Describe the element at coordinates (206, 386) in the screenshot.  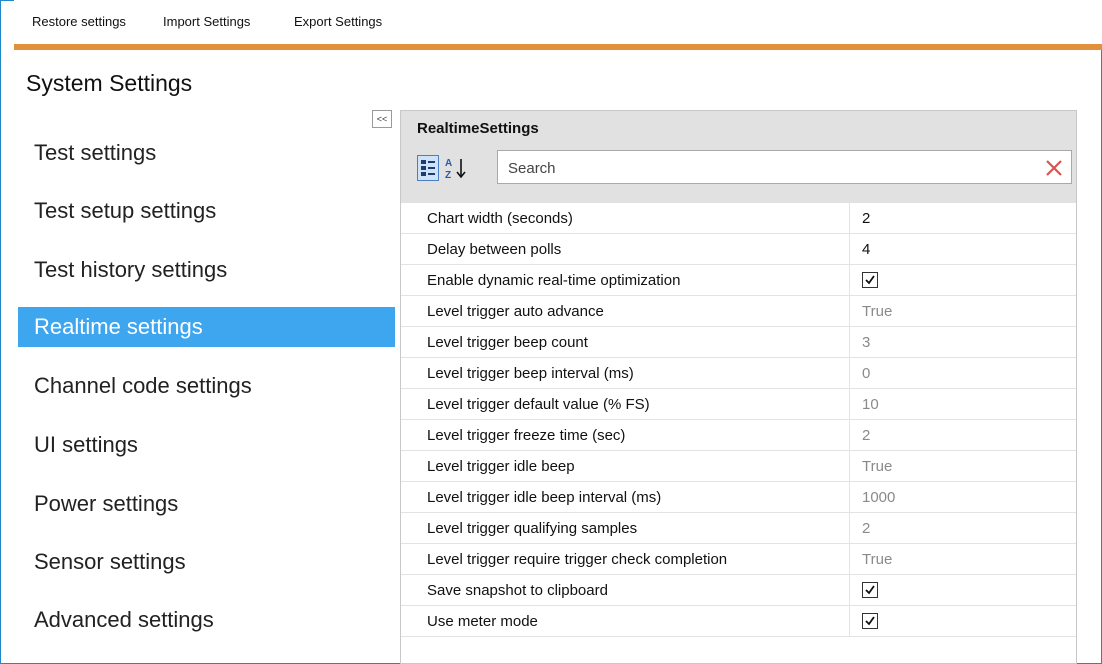
I see `sidebar-item-channel-code-settings: Channel code settings` at that location.